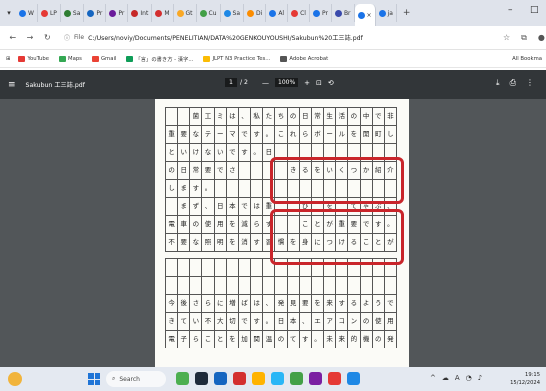 This screenshot has height=391, width=546. Describe the element at coordinates (367, 303) in the screenshot. I see `grid-cell: よ` at that location.